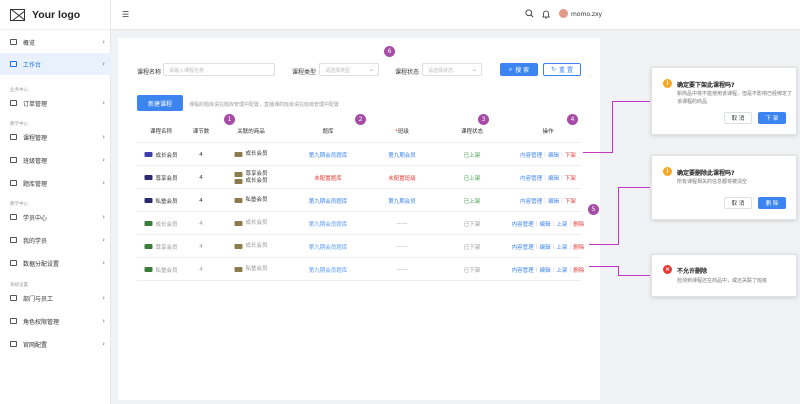 The image size is (800, 404). Describe the element at coordinates (724, 275) in the screenshot. I see `delete-forbidden-dialog: × 不允许删除 检测到课程还在商品中，或还关联了班级` at that location.